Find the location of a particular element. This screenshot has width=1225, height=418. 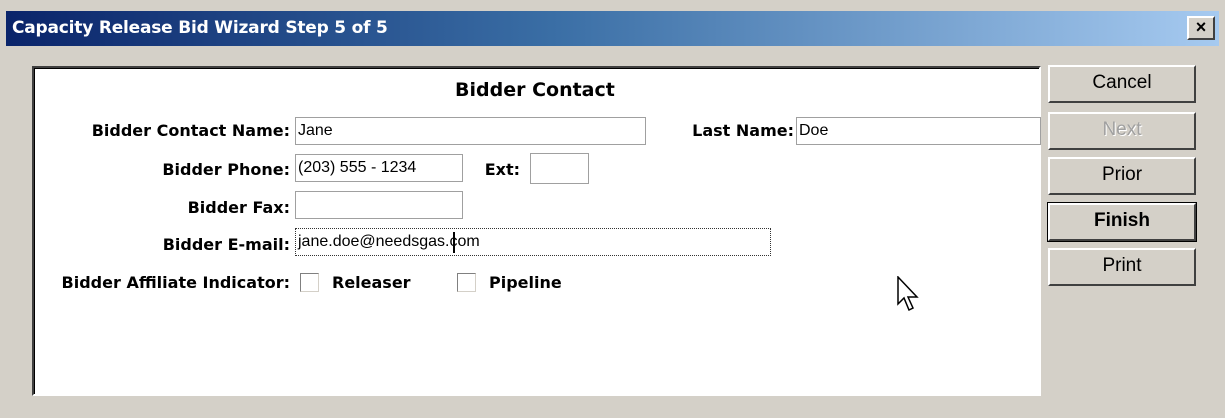

cancel-button: Cancel is located at coordinates (1122, 84).